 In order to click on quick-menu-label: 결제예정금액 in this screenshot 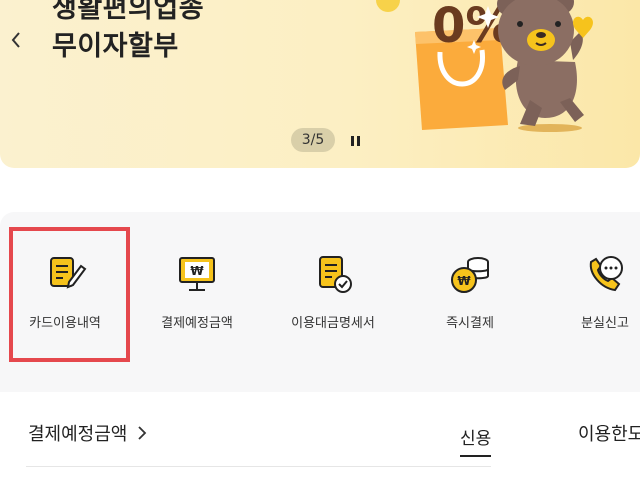, I will do `click(197, 323)`.